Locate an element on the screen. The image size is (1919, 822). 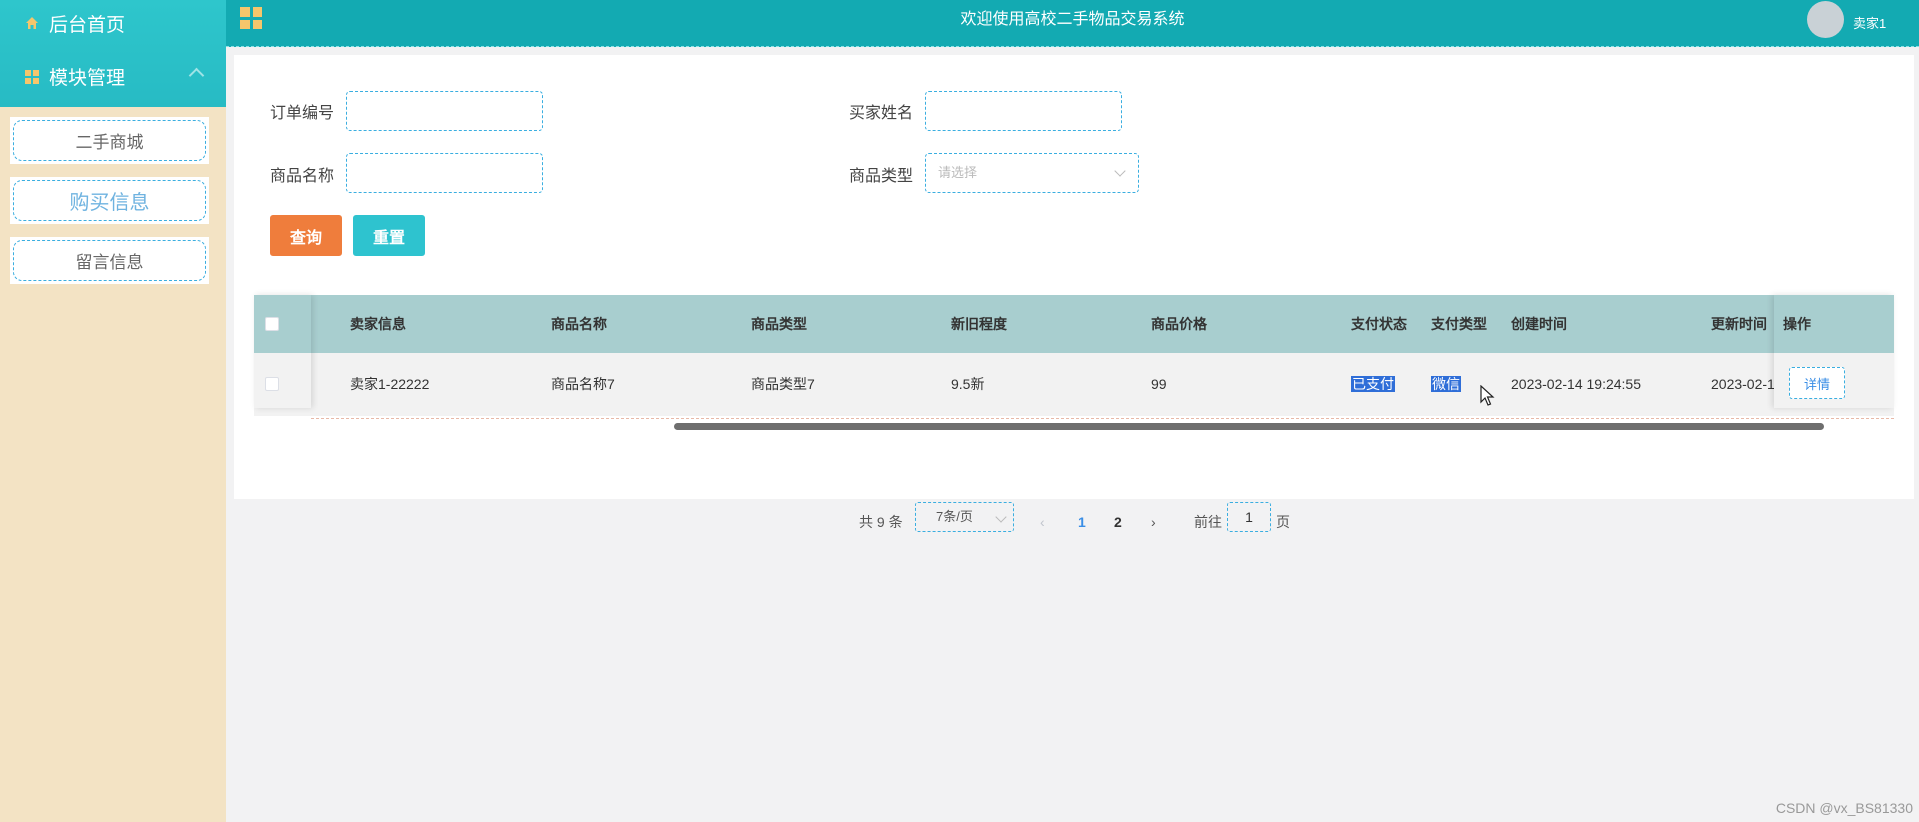
reset-button: 重置 is located at coordinates (389, 235).